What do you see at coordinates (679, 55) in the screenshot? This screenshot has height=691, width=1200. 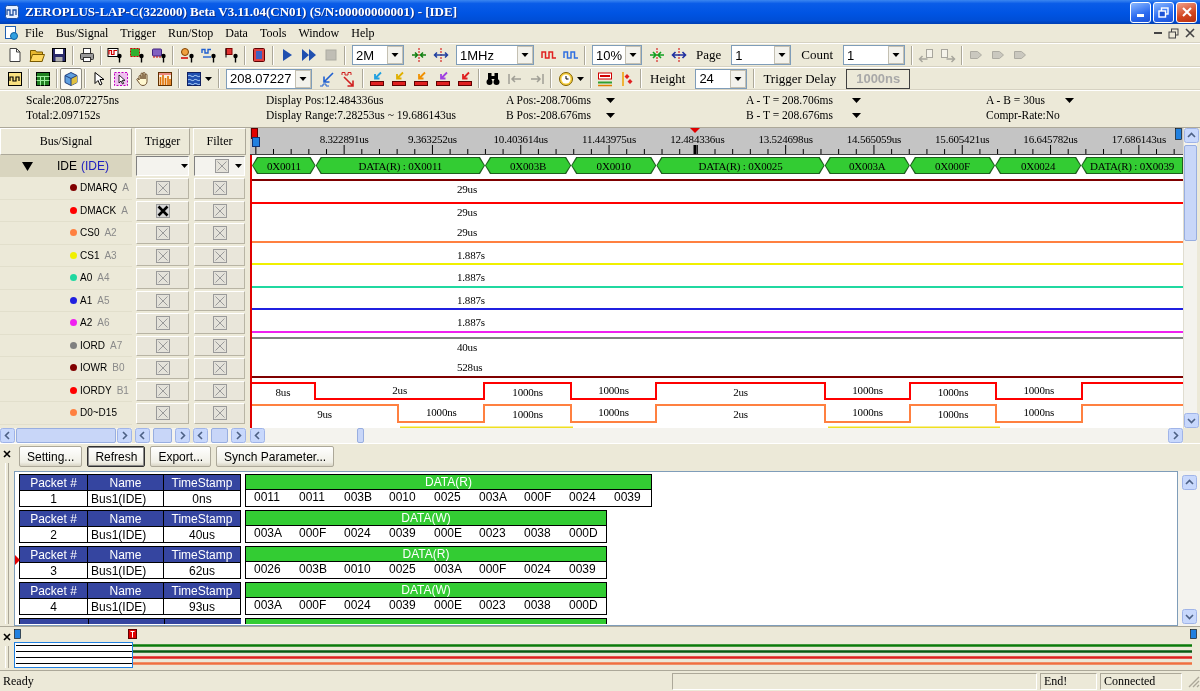 I see `zoom-out-arrows-icon` at bounding box center [679, 55].